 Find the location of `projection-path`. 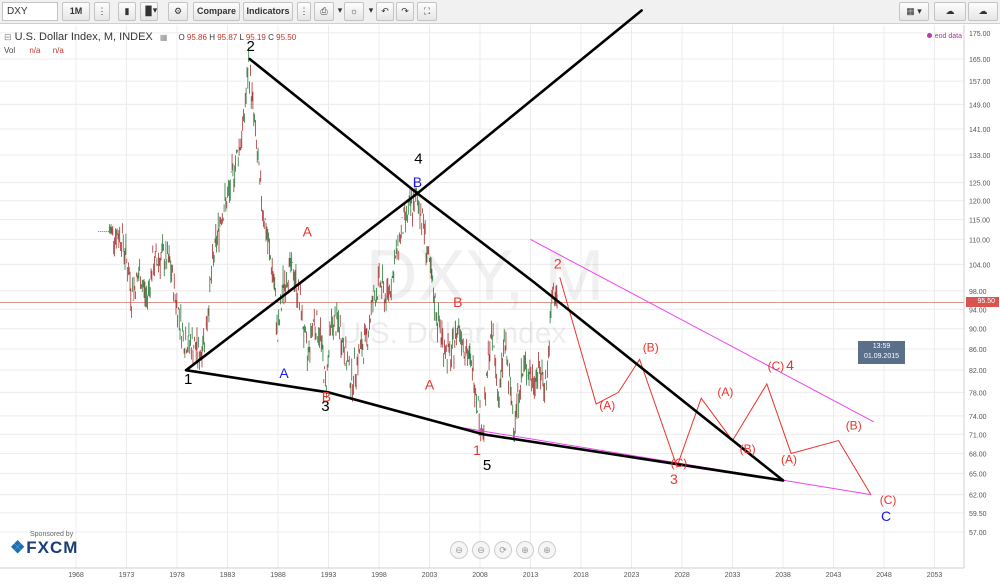

projection-path is located at coordinates (715, 386).